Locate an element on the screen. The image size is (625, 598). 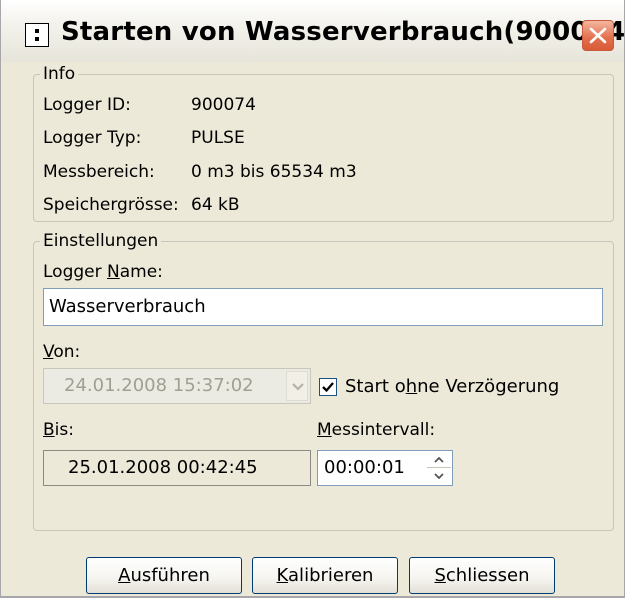
logger-type-label: Logger Typ: is located at coordinates (92, 138).